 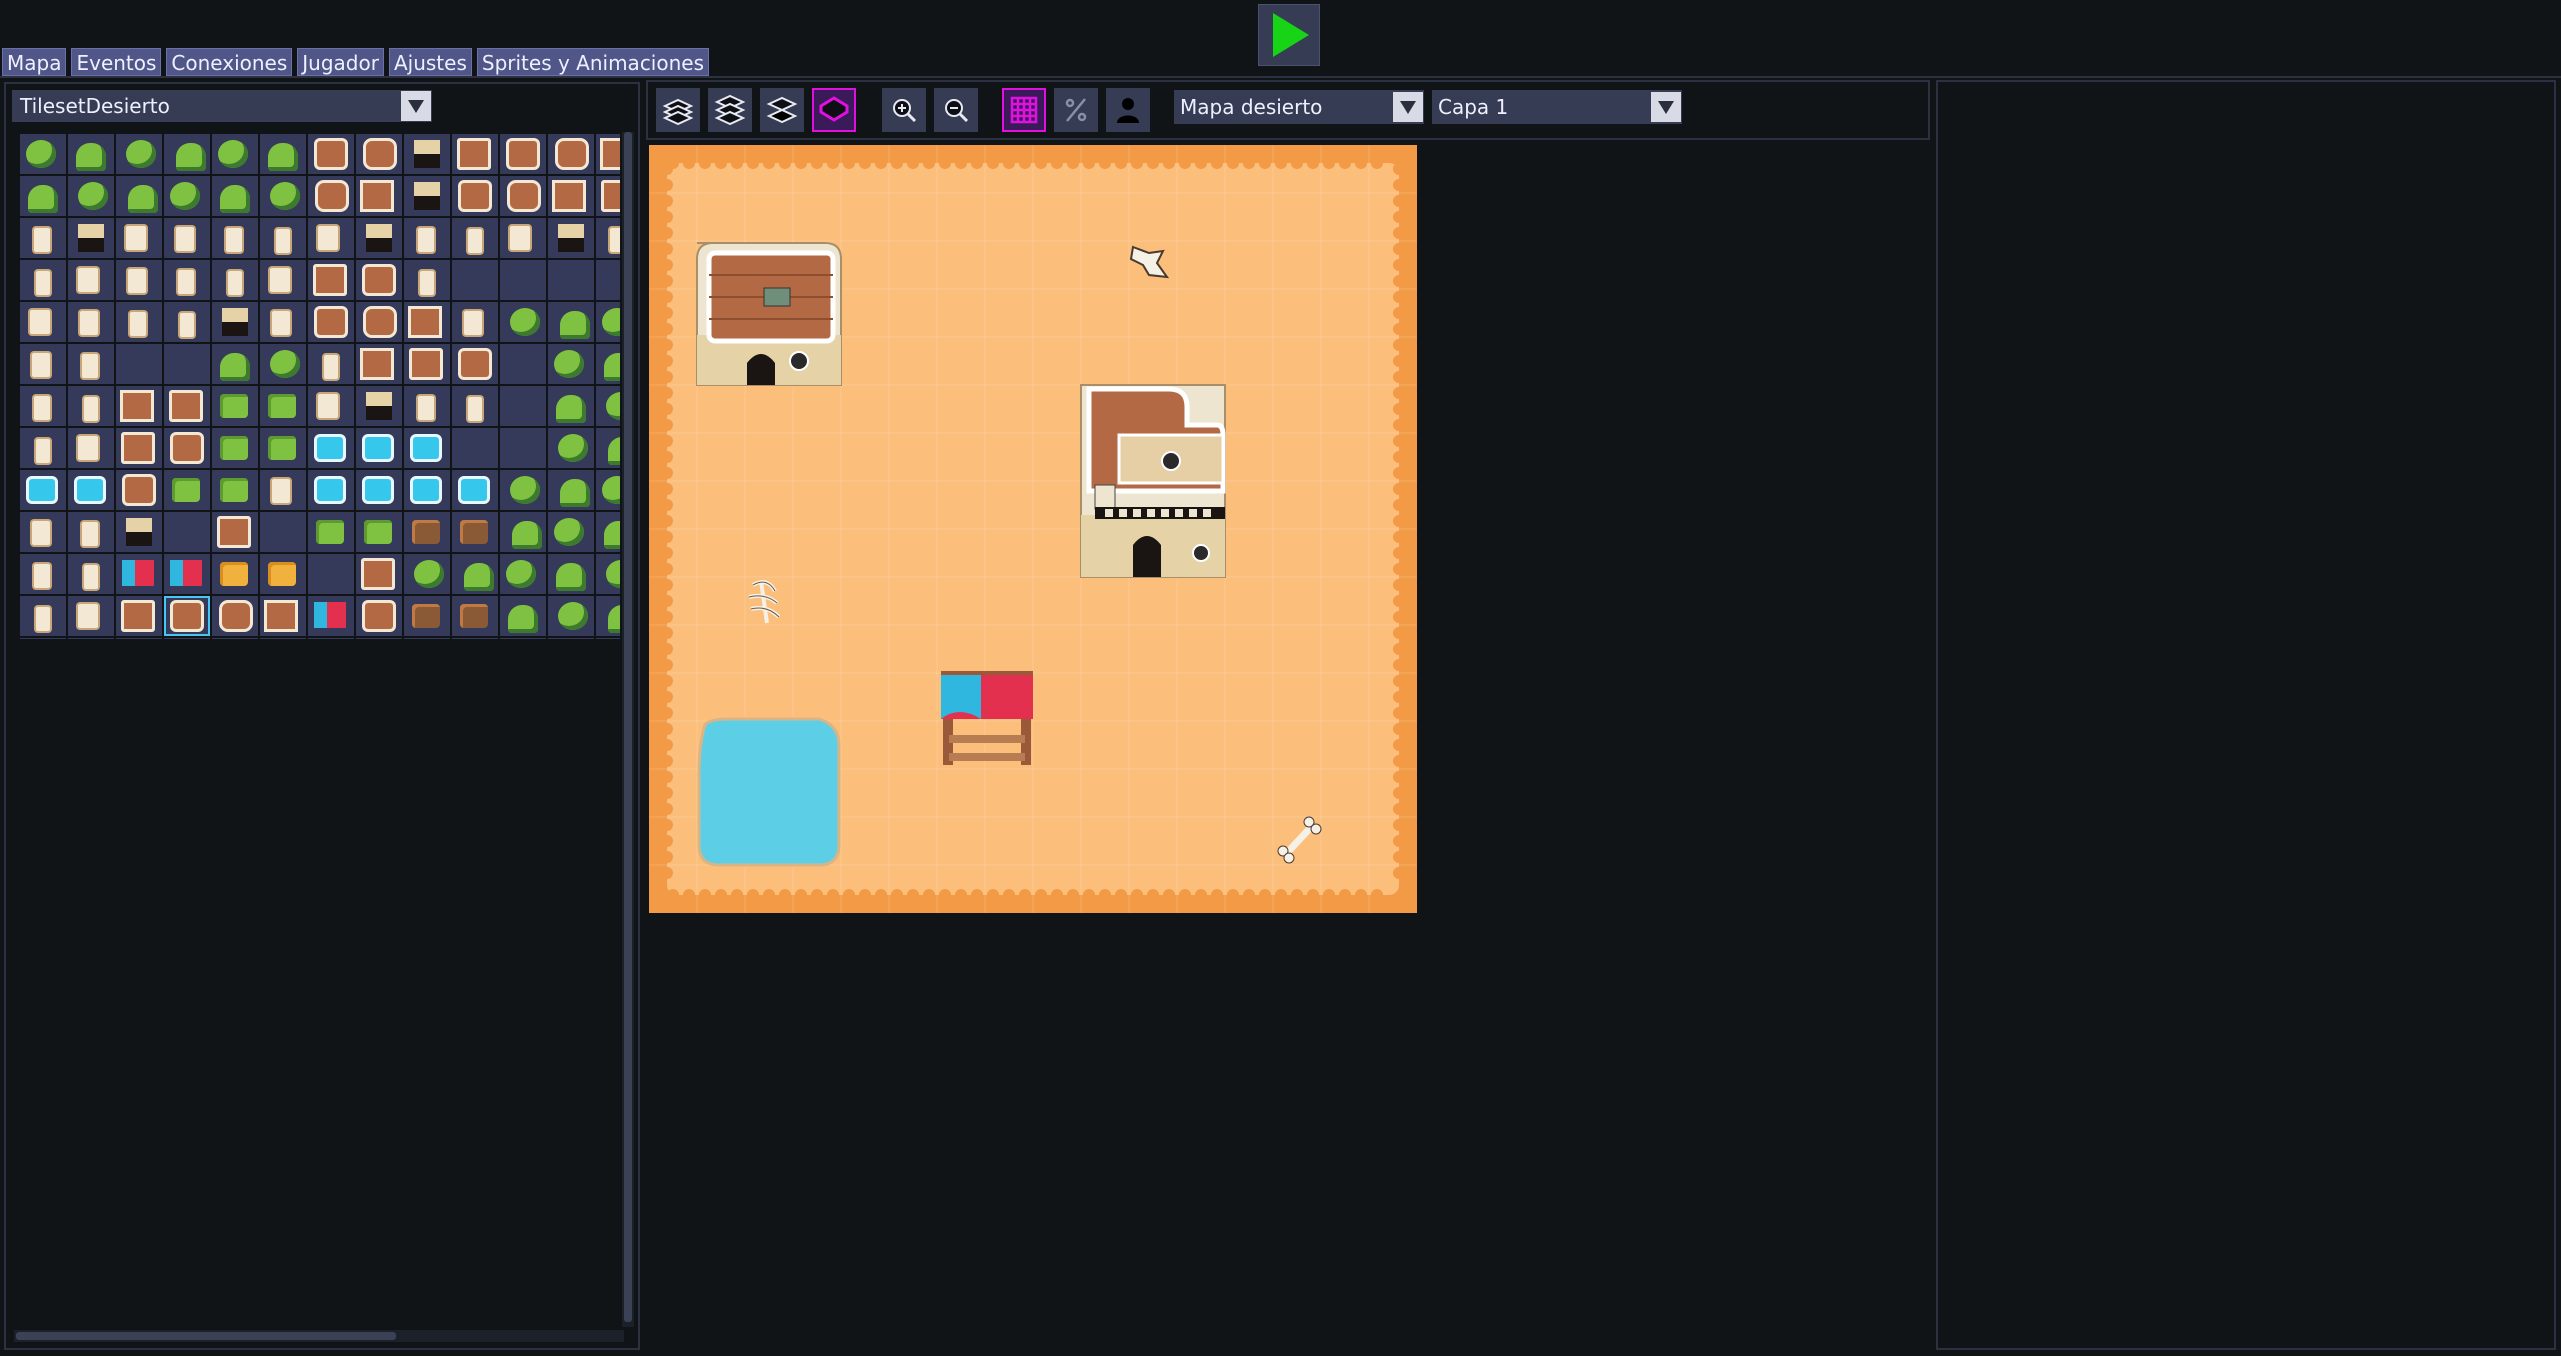 I want to click on player-button, so click(x=1128, y=110).